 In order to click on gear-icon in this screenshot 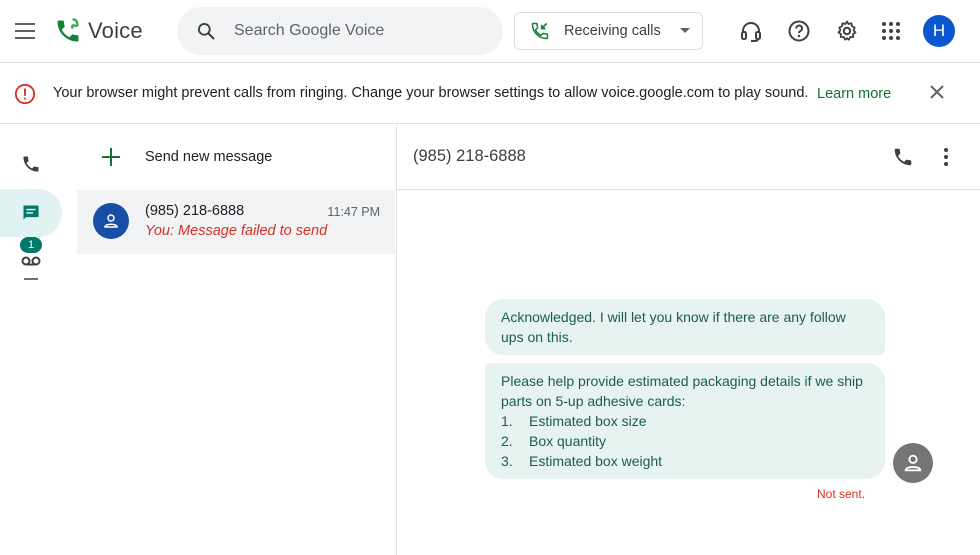, I will do `click(847, 30)`.